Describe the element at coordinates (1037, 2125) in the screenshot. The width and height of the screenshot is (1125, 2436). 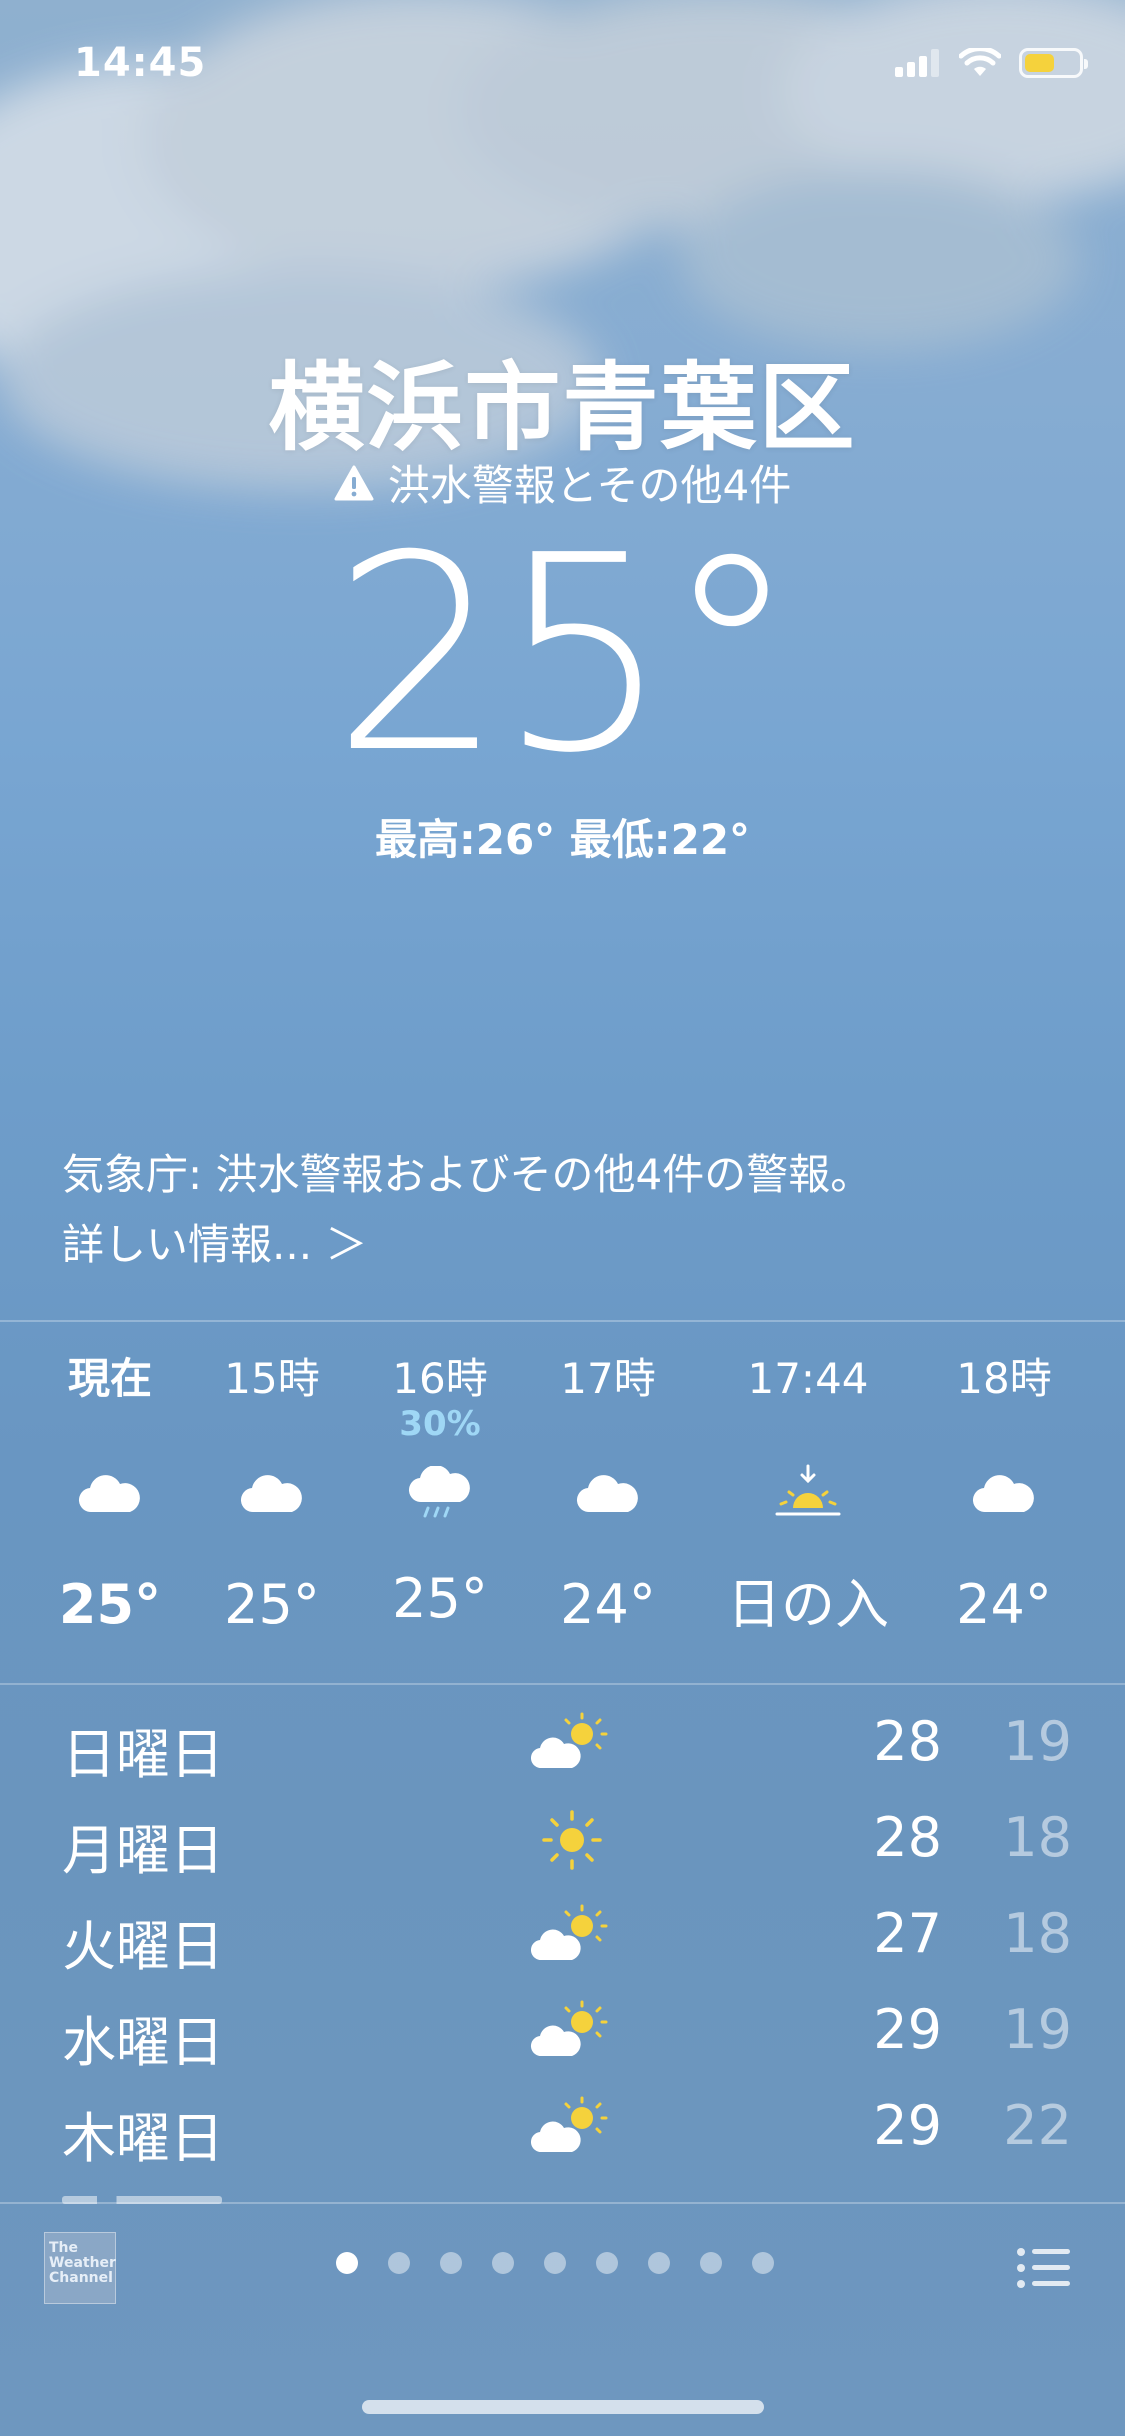
I see `day-low: 22` at that location.